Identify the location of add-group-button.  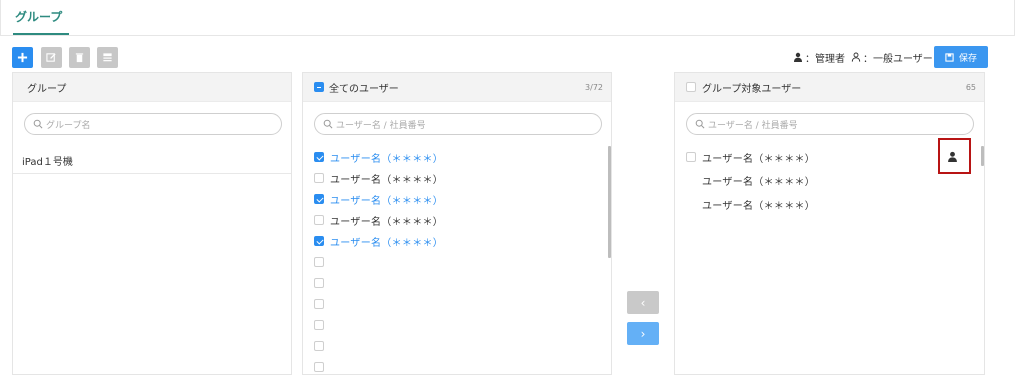
(22, 57).